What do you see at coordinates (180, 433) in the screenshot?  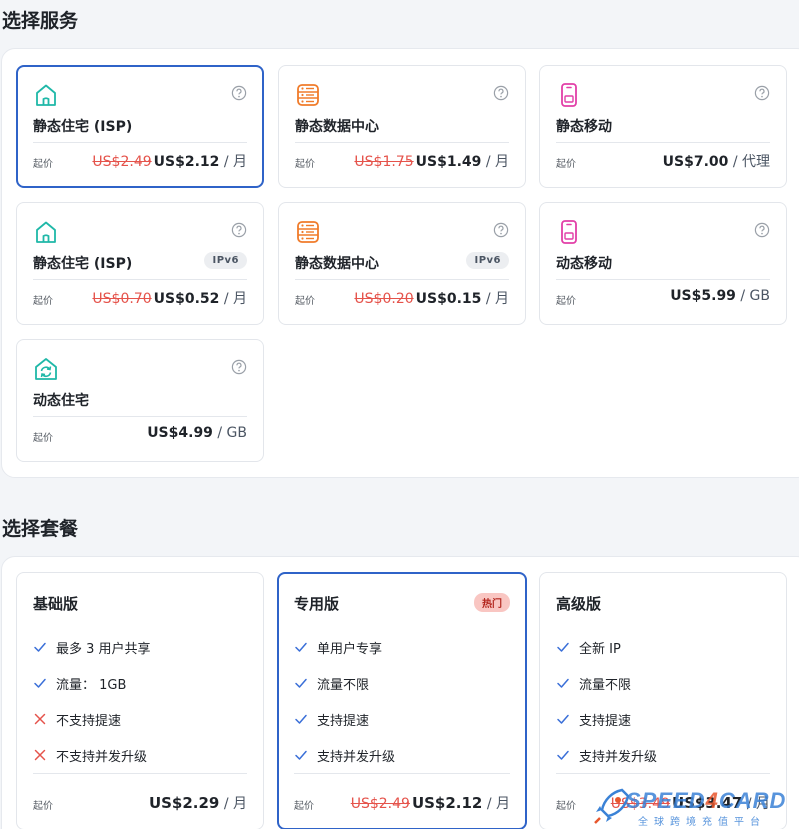 I see `current-price: US$4.99` at bounding box center [180, 433].